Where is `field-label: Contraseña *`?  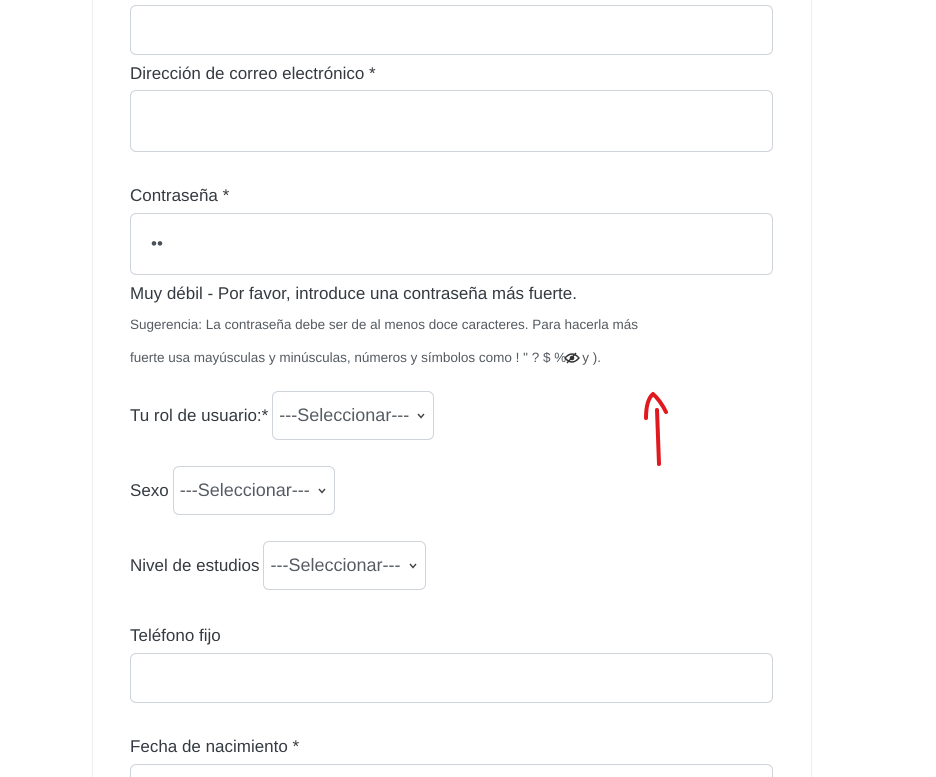 field-label: Contraseña * is located at coordinates (180, 196).